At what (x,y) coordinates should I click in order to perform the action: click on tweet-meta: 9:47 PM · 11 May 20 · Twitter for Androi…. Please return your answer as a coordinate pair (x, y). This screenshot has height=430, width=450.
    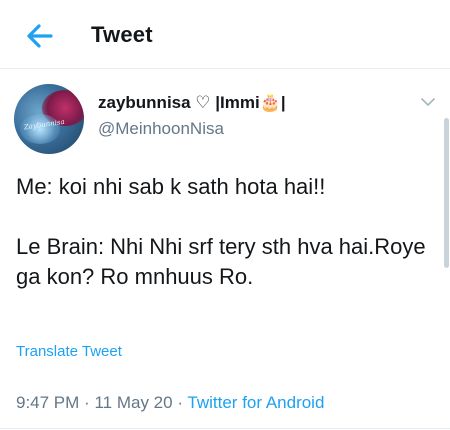
    Looking at the image, I should click on (170, 403).